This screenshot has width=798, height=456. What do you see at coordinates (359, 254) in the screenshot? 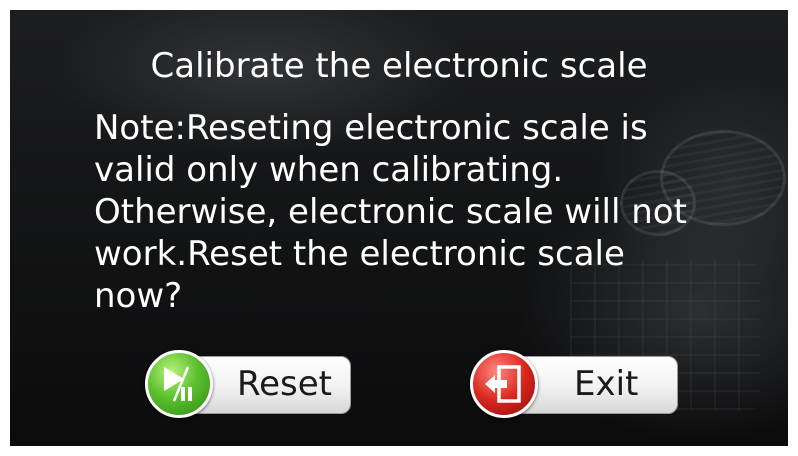
I see `message-line: work.Reset the electronic scale` at bounding box center [359, 254].